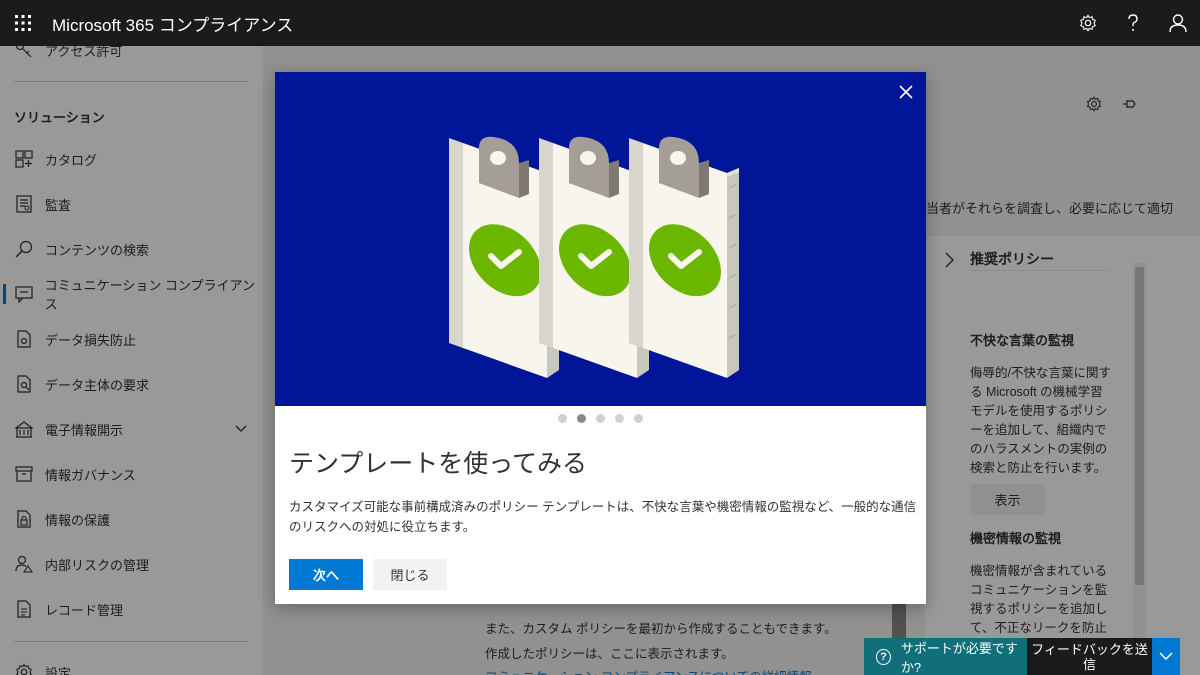  Describe the element at coordinates (172, 23) in the screenshot. I see `app-title: Microsoft 365 コンプライアンス` at that location.